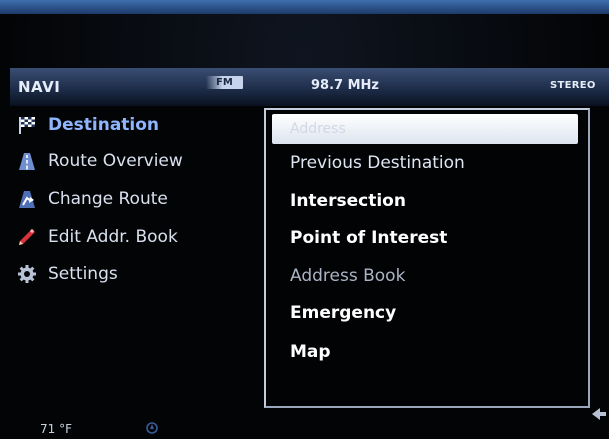 The image size is (609, 439). What do you see at coordinates (310, 352) in the screenshot?
I see `option-label: Map` at bounding box center [310, 352].